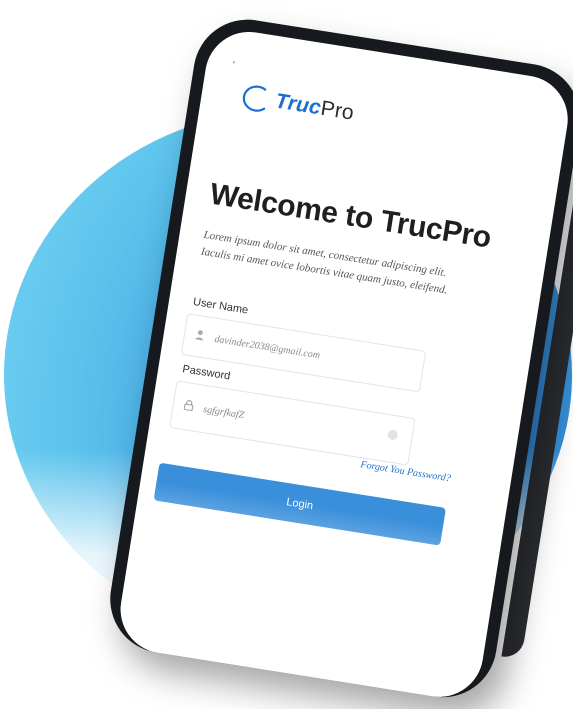 The image size is (573, 709). Describe the element at coordinates (220, 306) in the screenshot. I see `username-label: User Name` at that location.